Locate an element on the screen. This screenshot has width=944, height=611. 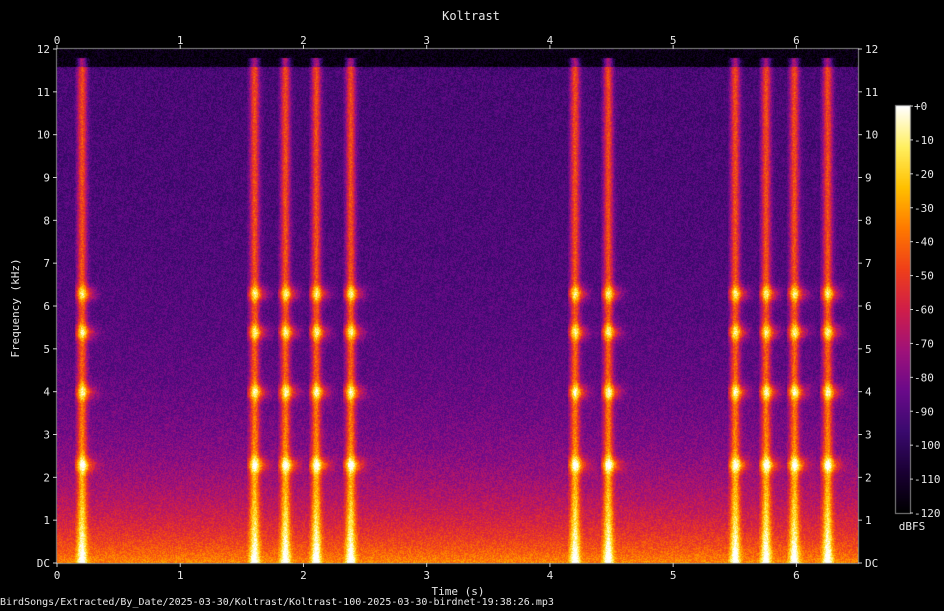
y-tick-label-right: 2 is located at coordinates (868, 477).